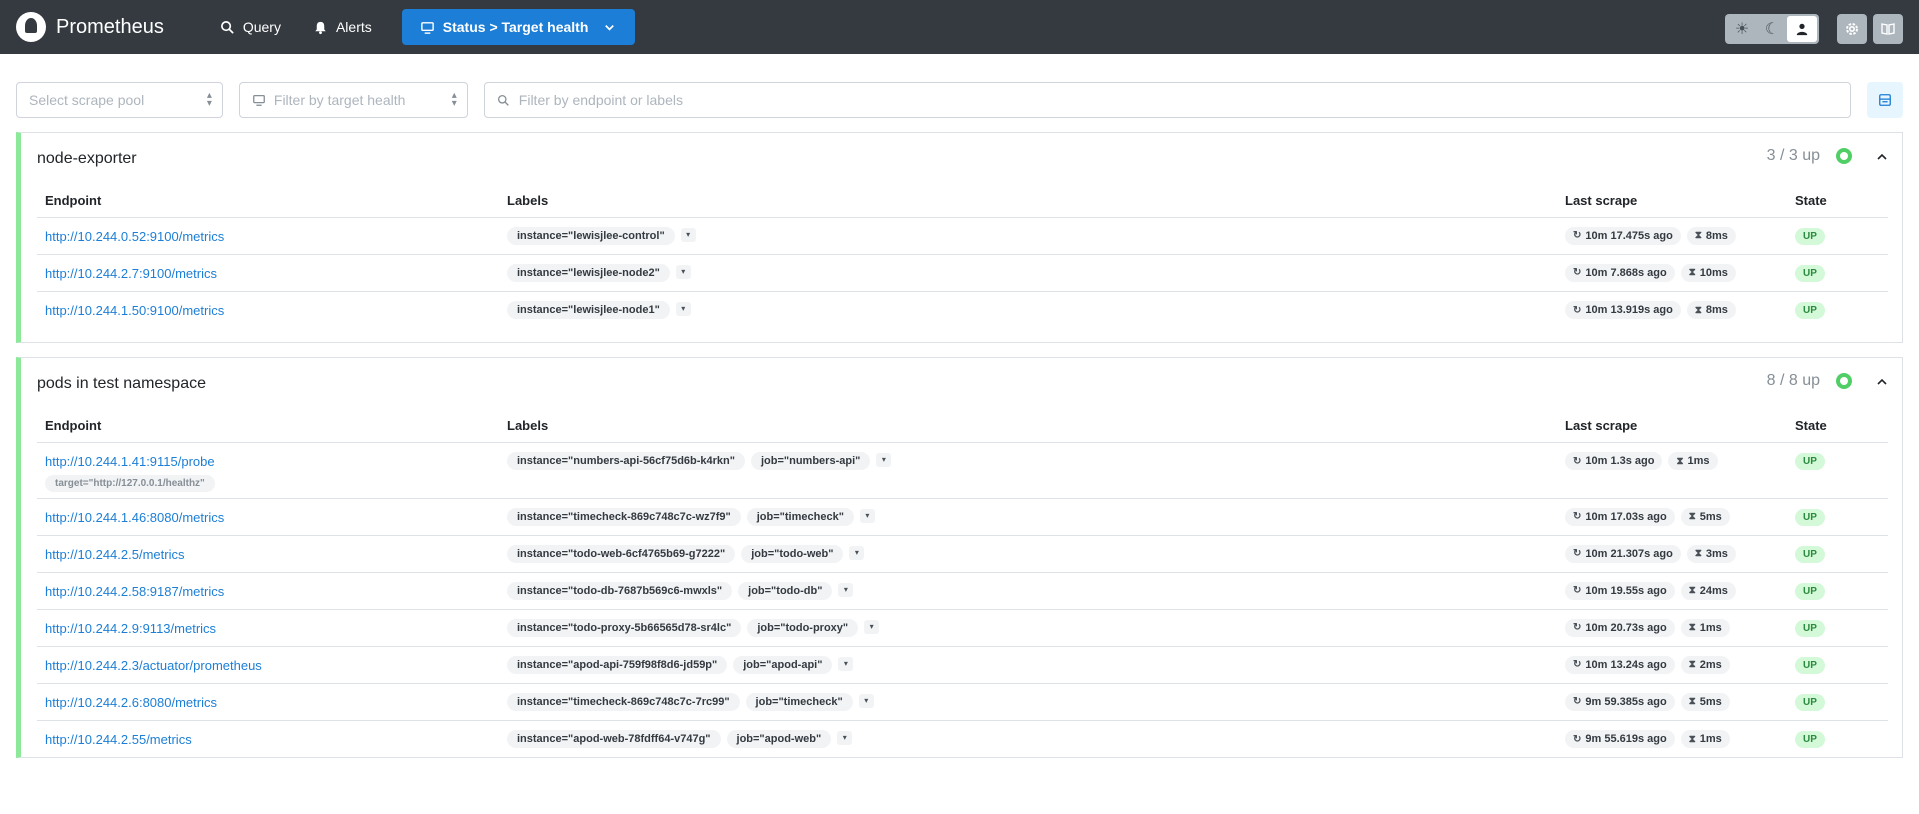 The image size is (1919, 814). Describe the element at coordinates (1888, 29) in the screenshot. I see `book-icon` at that location.